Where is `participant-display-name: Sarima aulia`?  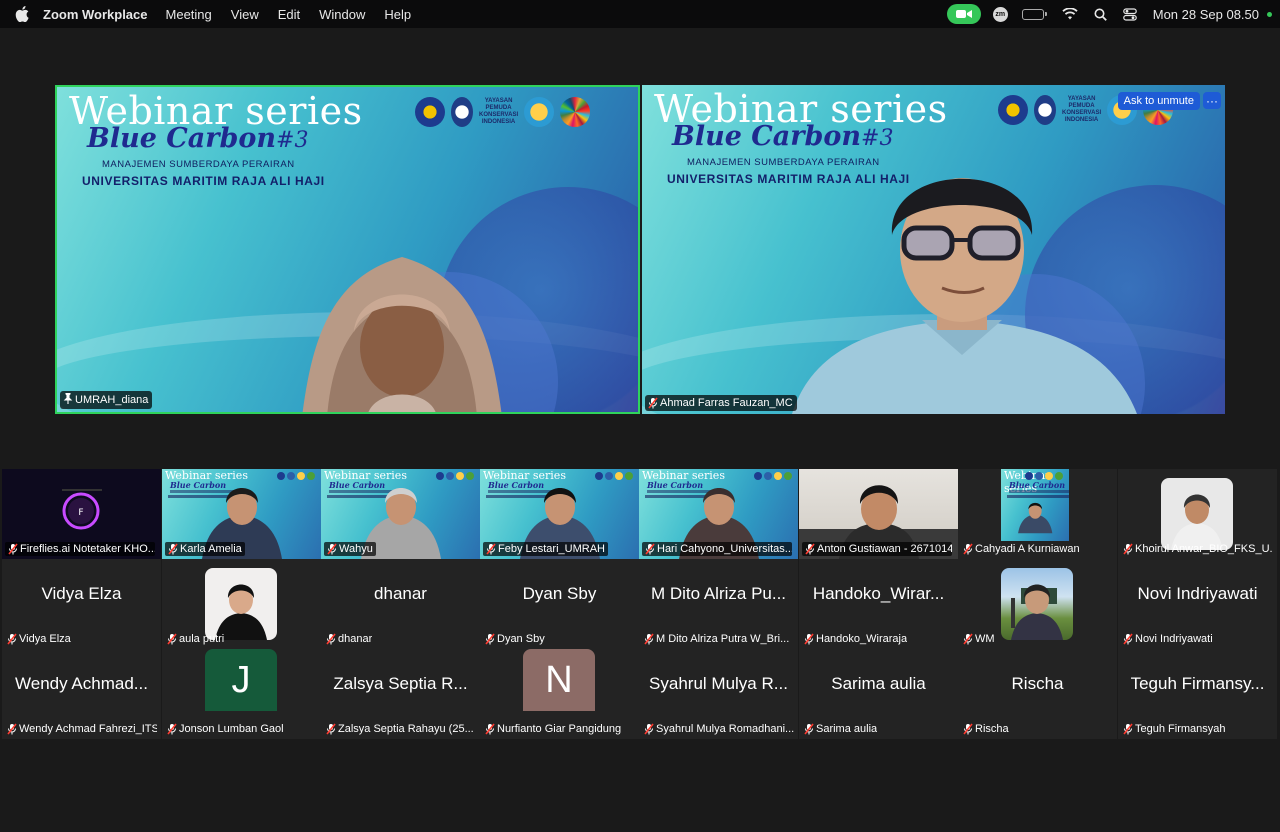 participant-display-name: Sarima aulia is located at coordinates (878, 683).